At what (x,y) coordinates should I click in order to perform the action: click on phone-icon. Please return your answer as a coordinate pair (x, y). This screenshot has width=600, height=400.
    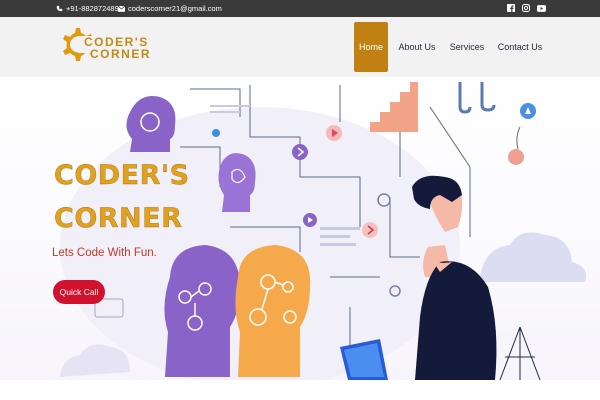
    Looking at the image, I should click on (59, 8).